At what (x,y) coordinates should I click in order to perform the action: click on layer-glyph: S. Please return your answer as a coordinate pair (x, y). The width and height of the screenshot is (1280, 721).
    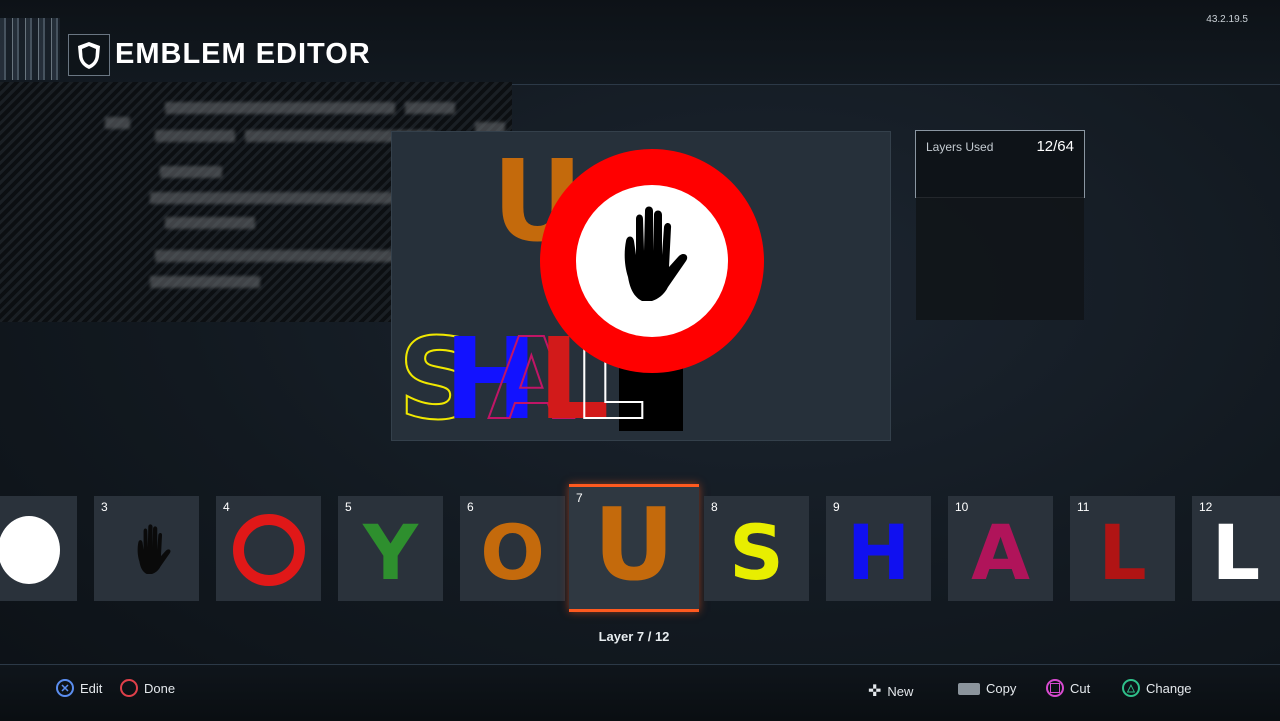
    Looking at the image, I should click on (756, 552).